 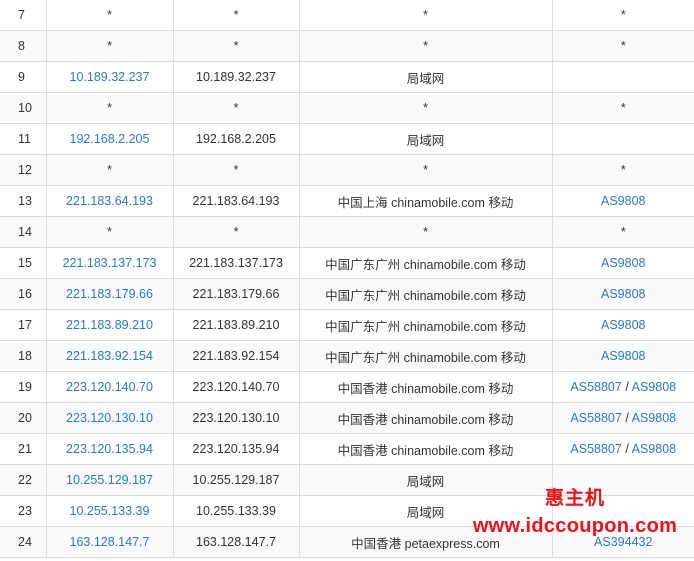 I want to click on hop-row: 12 * * * *, so click(x=347, y=170).